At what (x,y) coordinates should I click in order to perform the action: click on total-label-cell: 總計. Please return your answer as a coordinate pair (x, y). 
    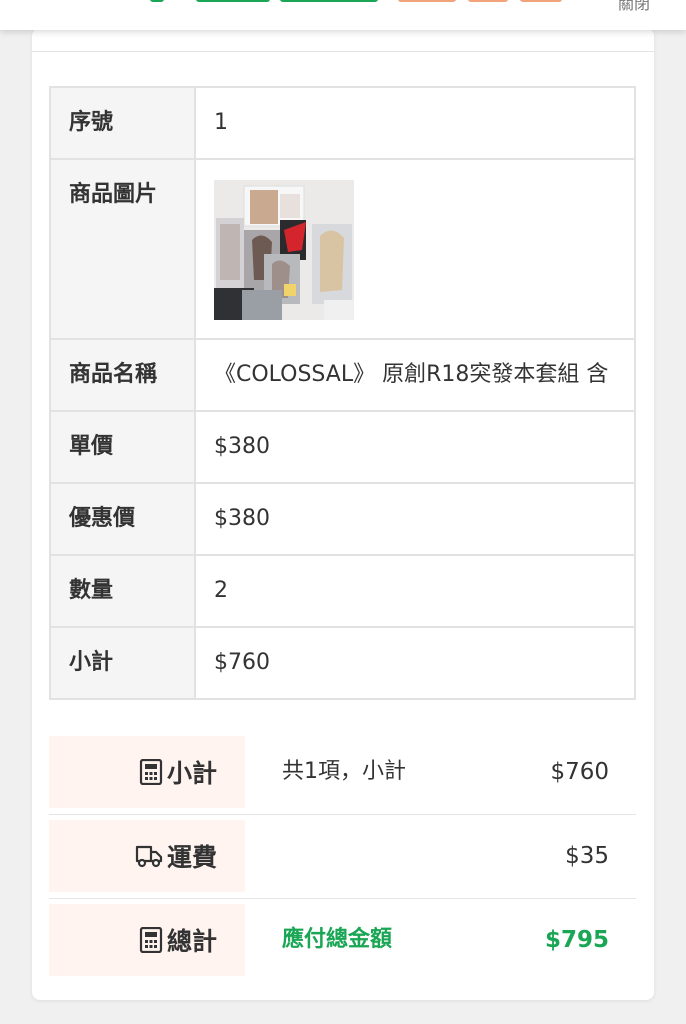
    Looking at the image, I should click on (147, 940).